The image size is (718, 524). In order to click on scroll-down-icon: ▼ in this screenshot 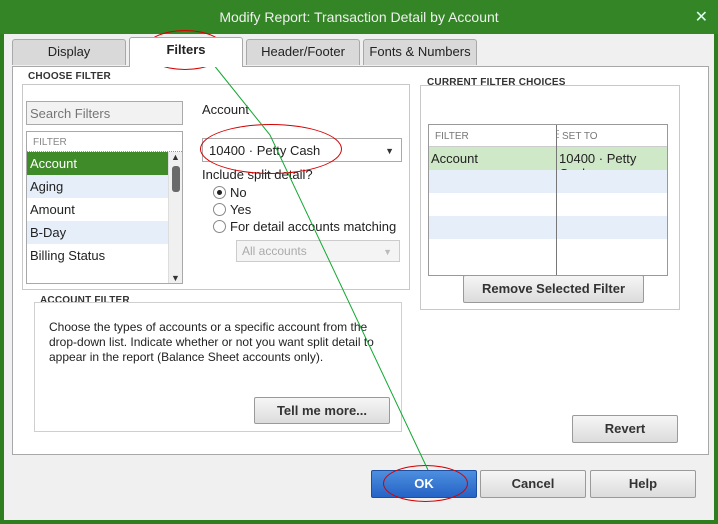, I will do `click(175, 278)`.